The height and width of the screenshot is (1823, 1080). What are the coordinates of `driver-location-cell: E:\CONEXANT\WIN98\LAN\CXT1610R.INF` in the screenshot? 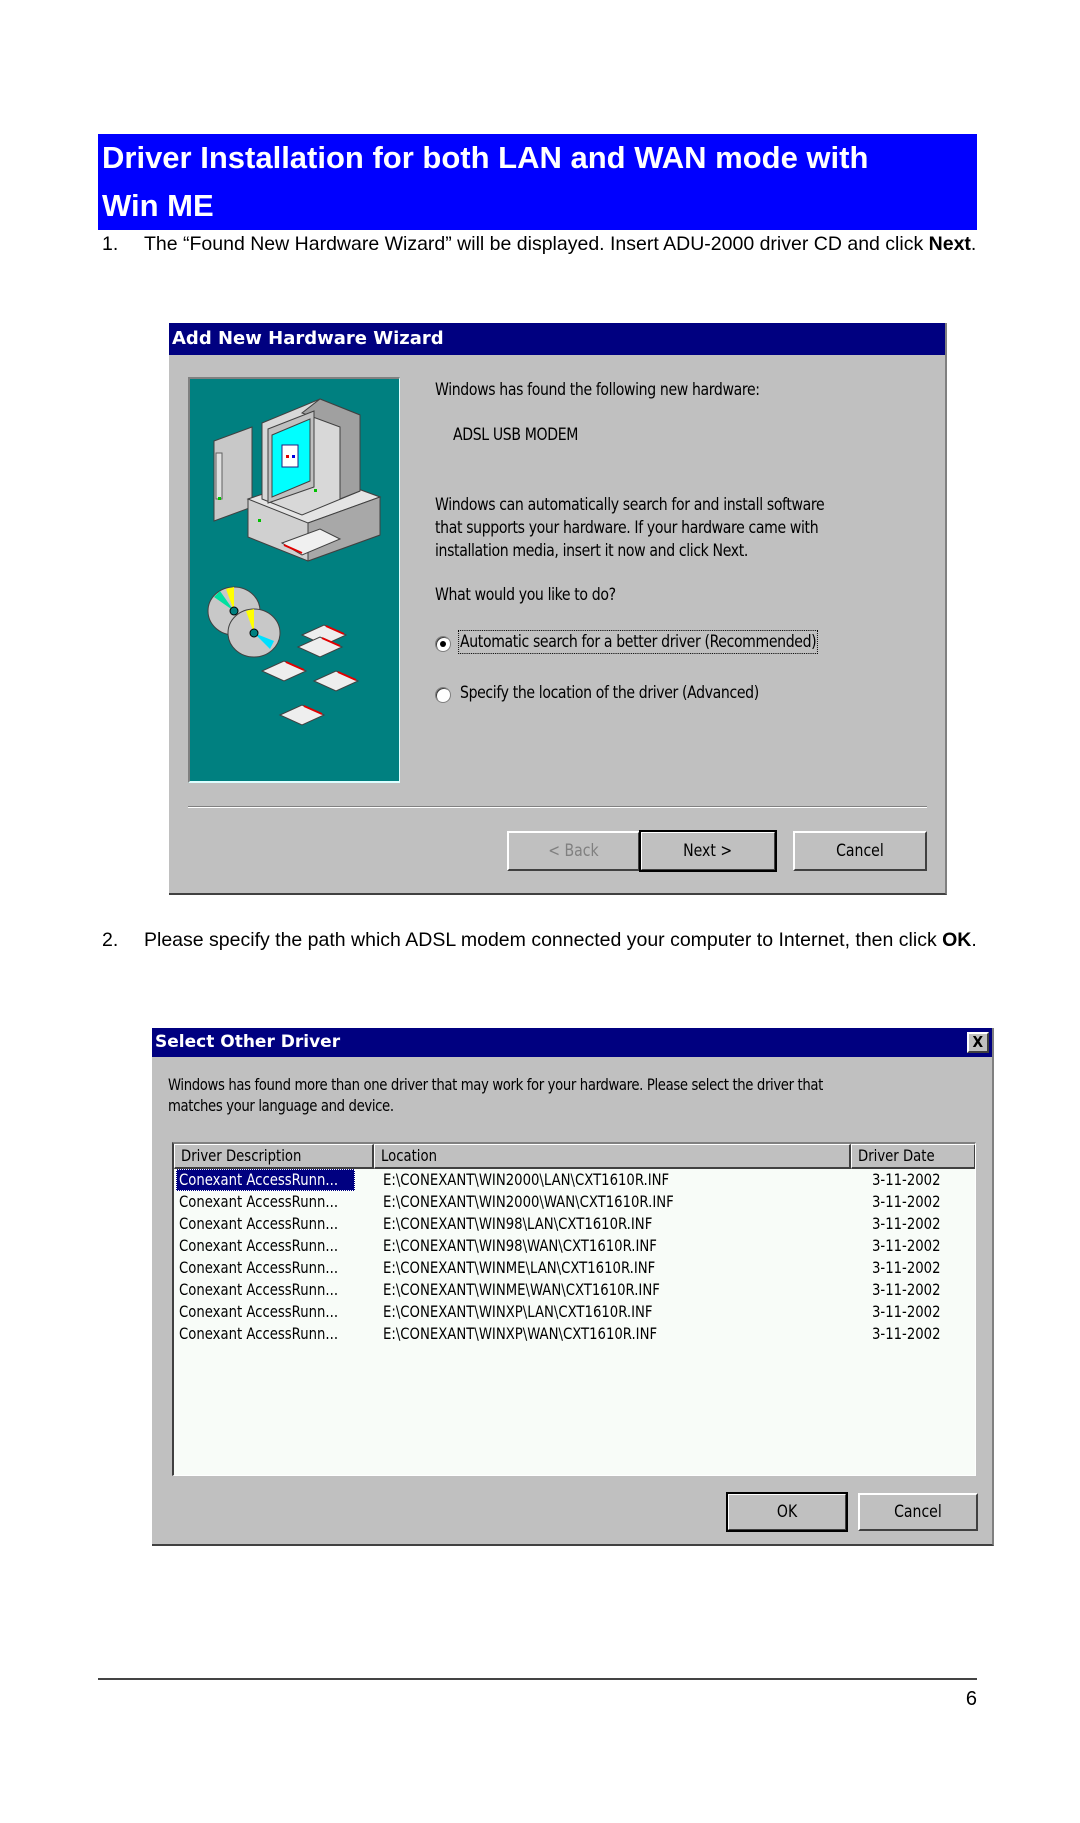 It's located at (518, 1223).